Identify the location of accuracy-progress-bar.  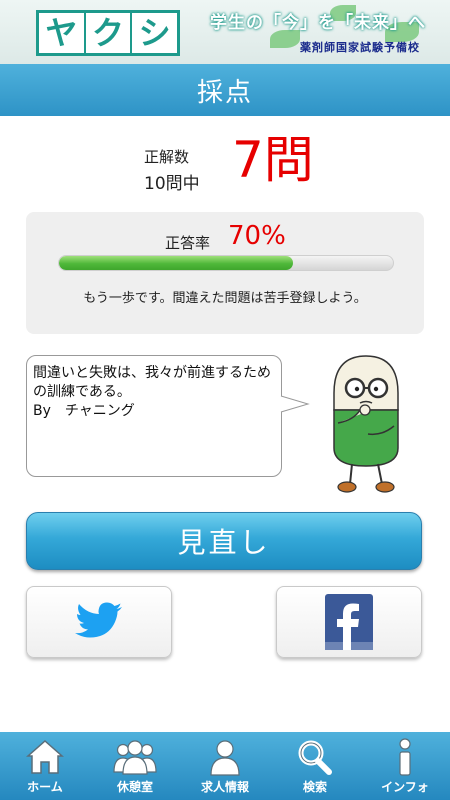
(226, 263).